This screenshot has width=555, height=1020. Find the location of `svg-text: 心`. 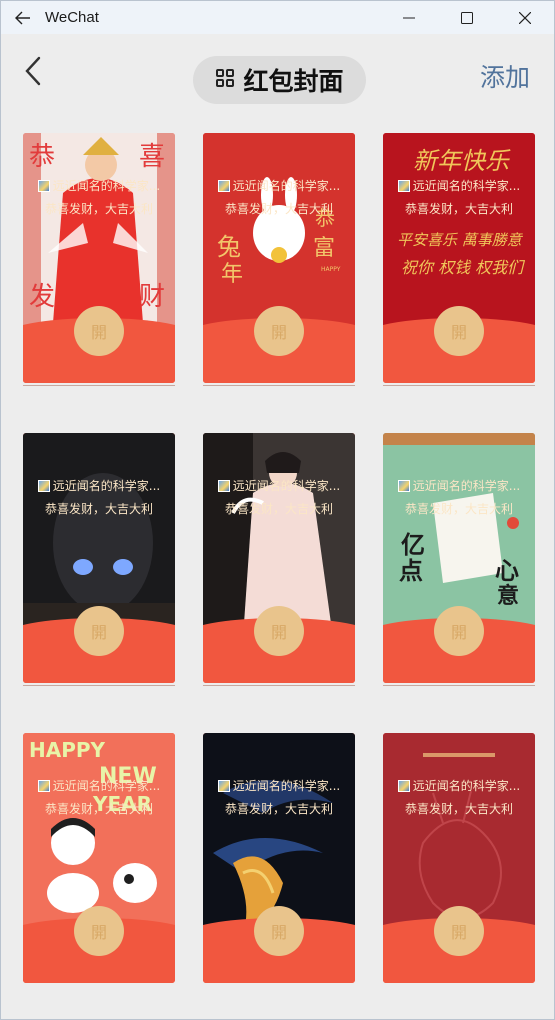

svg-text: 心 is located at coordinates (507, 571).